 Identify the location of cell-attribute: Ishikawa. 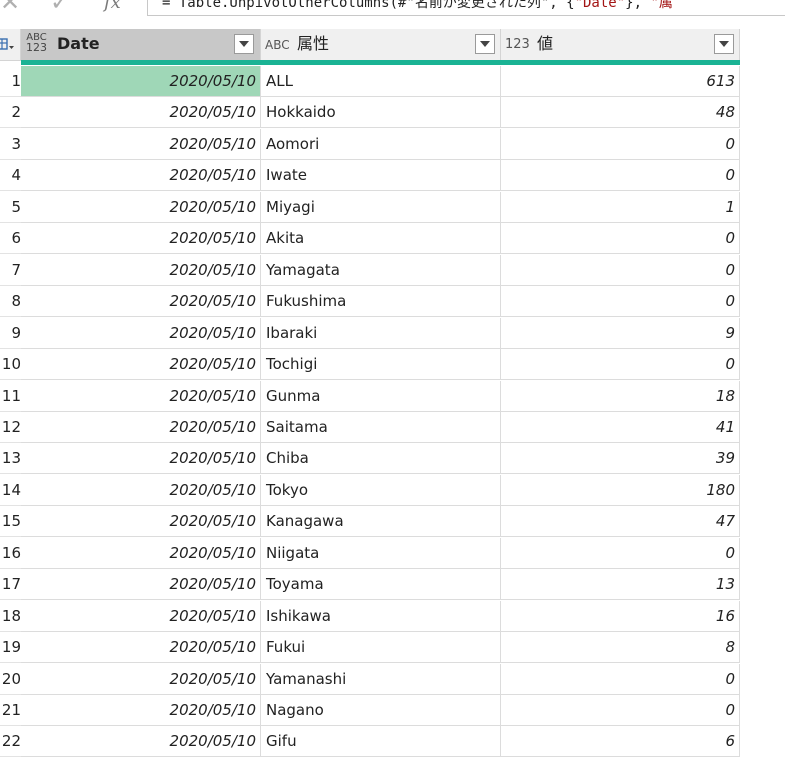
(381, 616).